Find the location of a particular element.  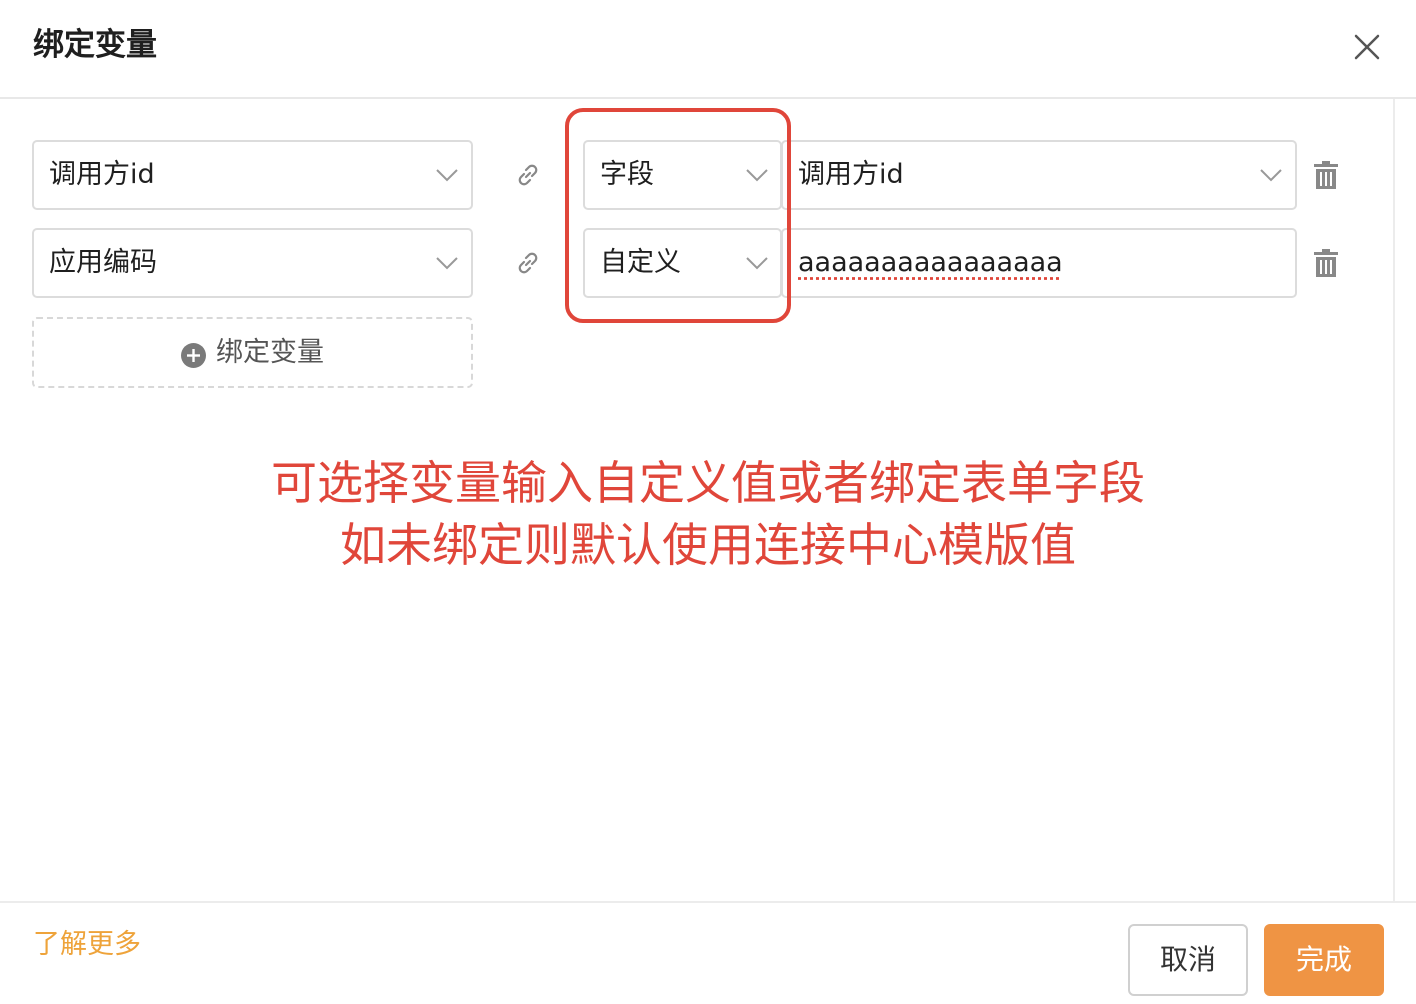

variable-select: 调用方id is located at coordinates (252, 175).